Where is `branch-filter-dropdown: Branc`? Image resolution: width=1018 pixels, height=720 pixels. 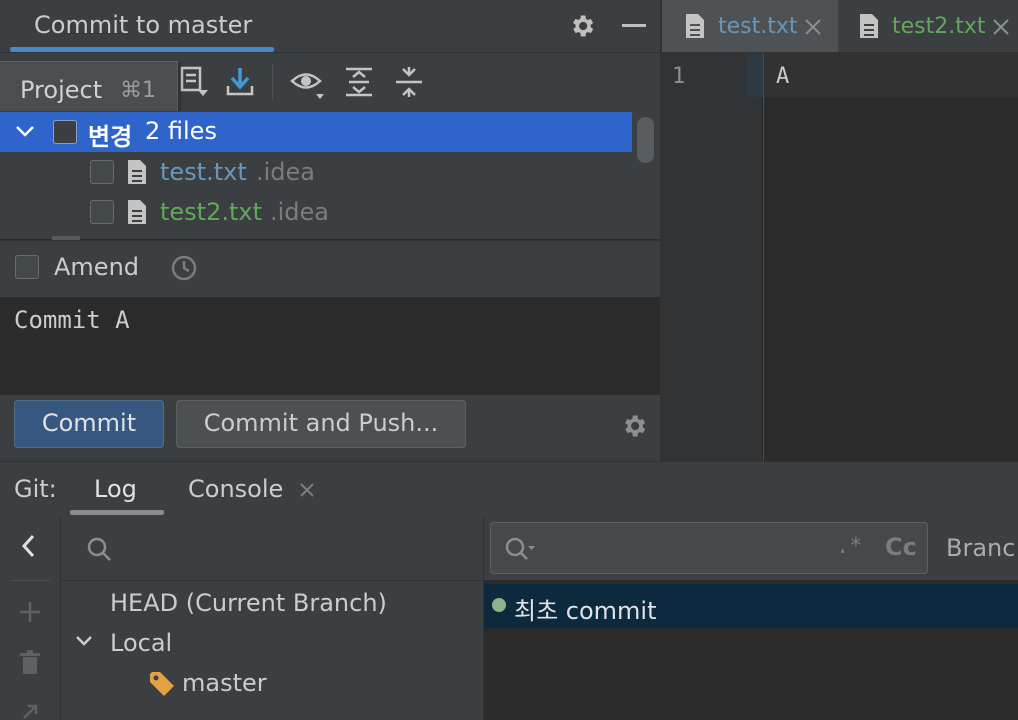 branch-filter-dropdown: Branc is located at coordinates (980, 548).